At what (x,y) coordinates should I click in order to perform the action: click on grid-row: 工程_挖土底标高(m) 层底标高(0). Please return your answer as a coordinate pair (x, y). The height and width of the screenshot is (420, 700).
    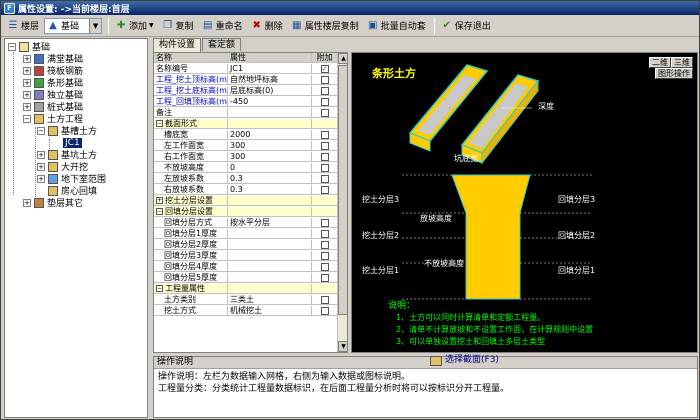
    Looking at the image, I should click on (245, 91).